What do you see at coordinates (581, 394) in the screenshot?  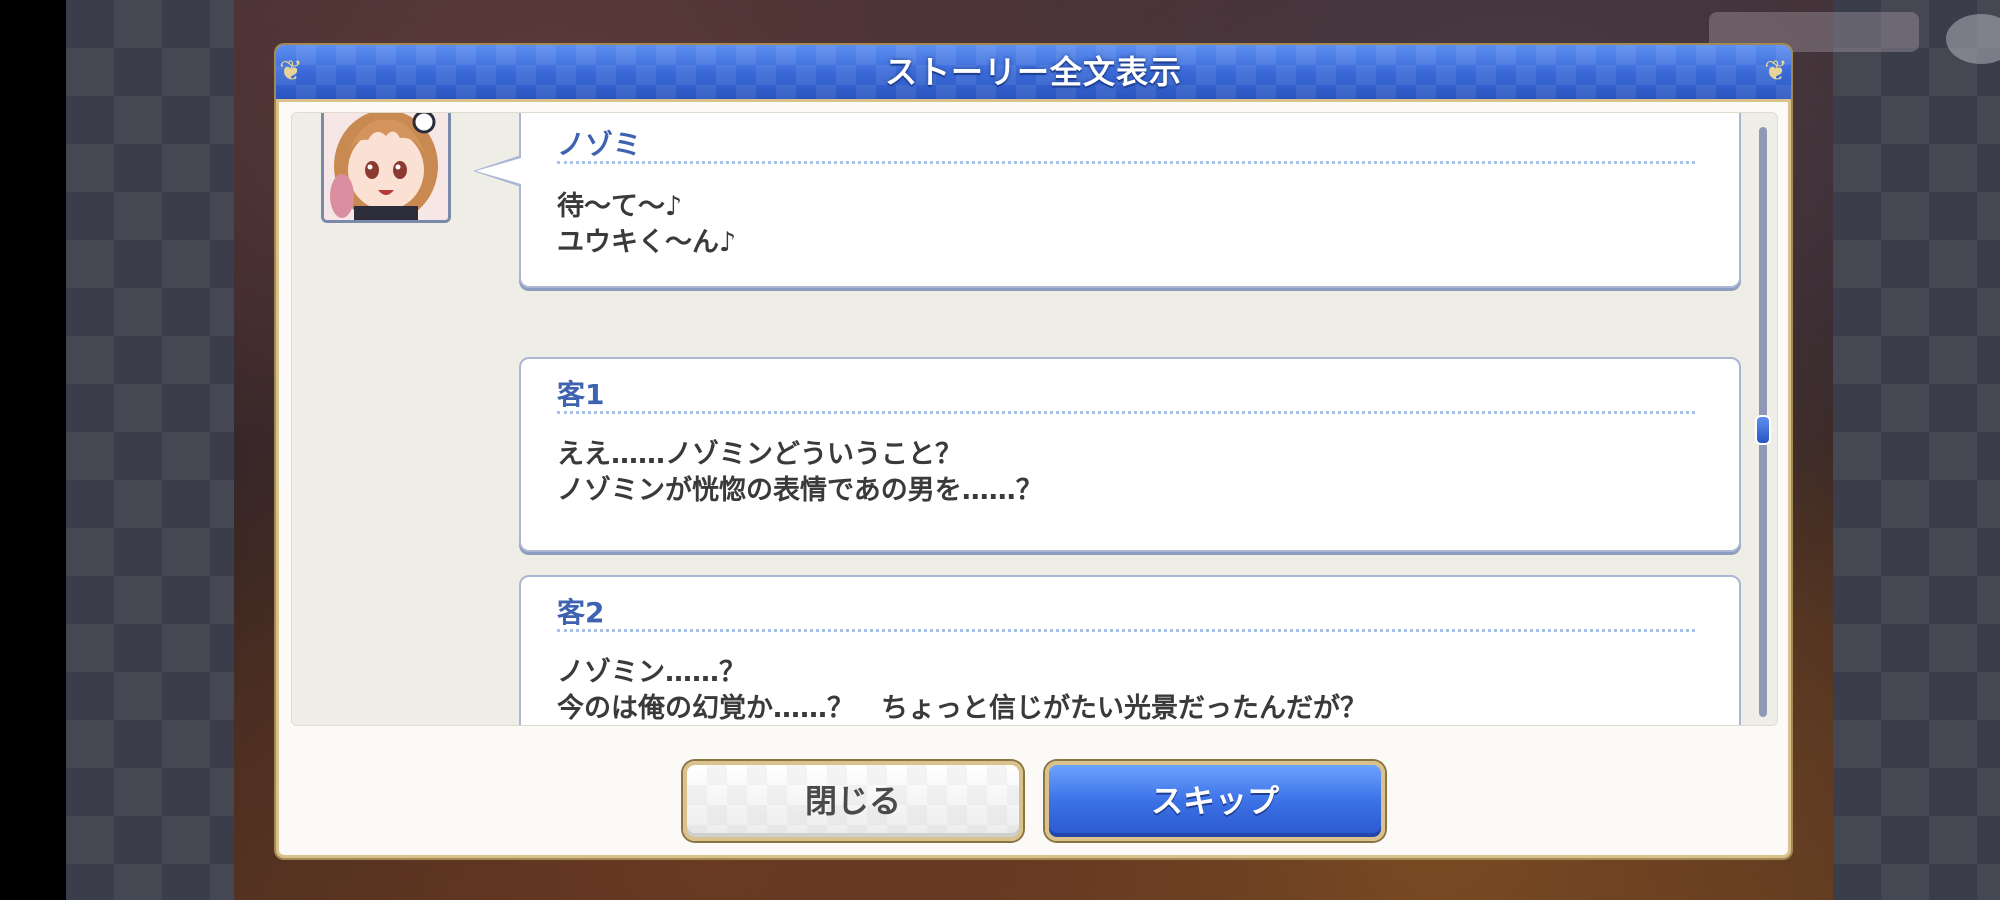 I see `speaker-name: 客1` at bounding box center [581, 394].